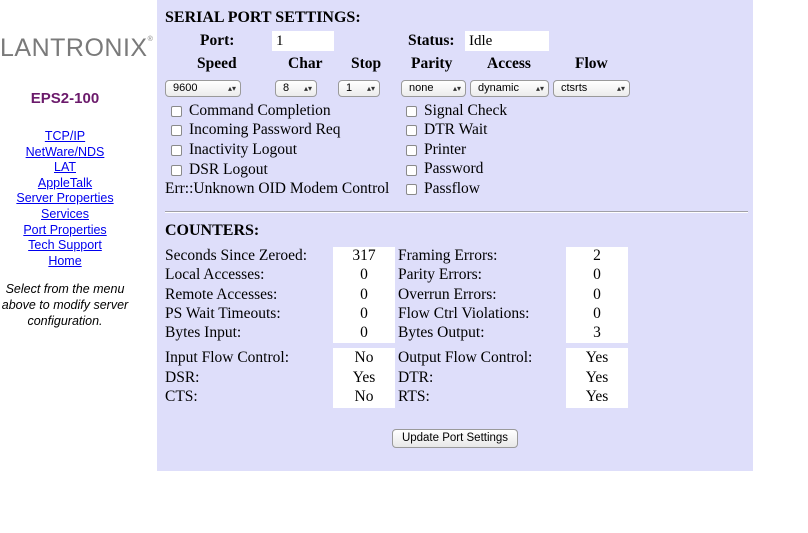 The image size is (808, 533). I want to click on counter-label: Framing Errors:, so click(448, 255).